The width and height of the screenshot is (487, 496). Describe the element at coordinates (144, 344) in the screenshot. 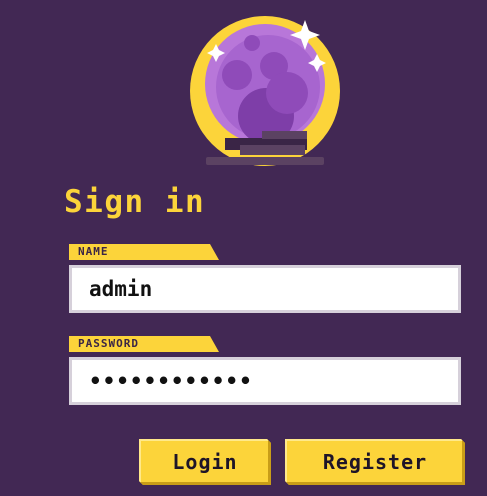

I see `password-label: PASSWORD` at that location.